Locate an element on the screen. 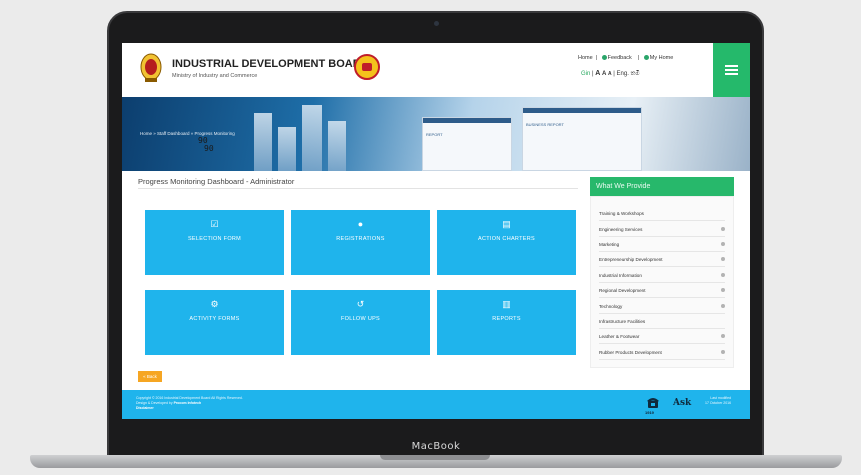 This screenshot has width=861, height=475. my-home-link: My Home is located at coordinates (660, 58).